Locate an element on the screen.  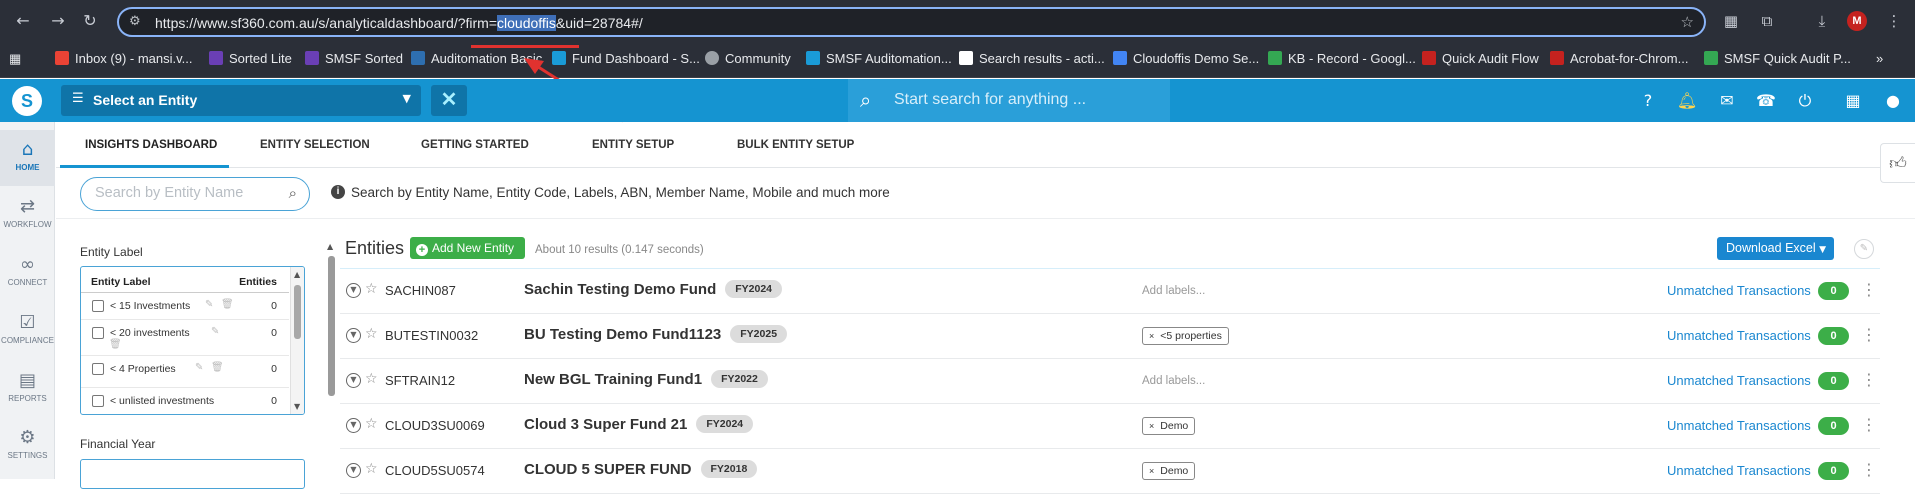
apps-icon: ▦ is located at coordinates (1853, 101).